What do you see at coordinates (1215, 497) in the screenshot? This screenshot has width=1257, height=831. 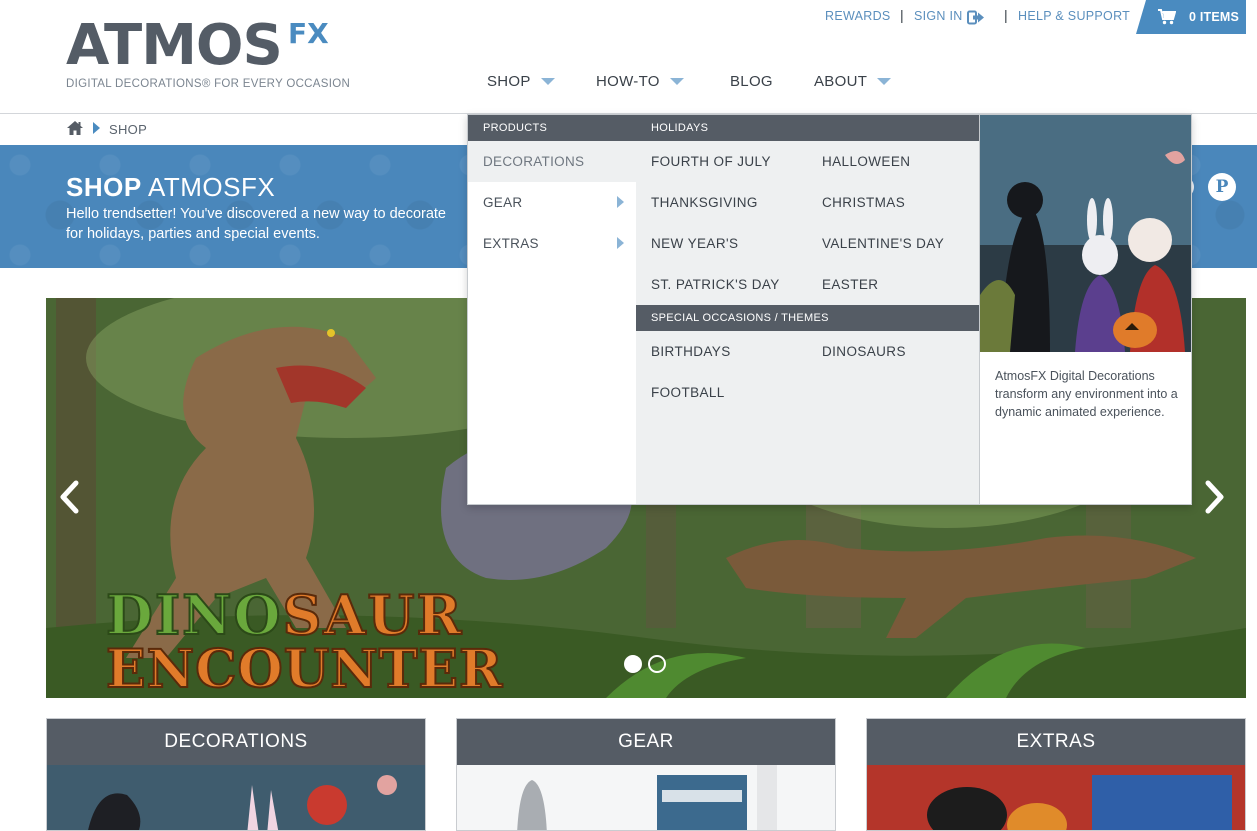 I see `carousel-next-icon` at bounding box center [1215, 497].